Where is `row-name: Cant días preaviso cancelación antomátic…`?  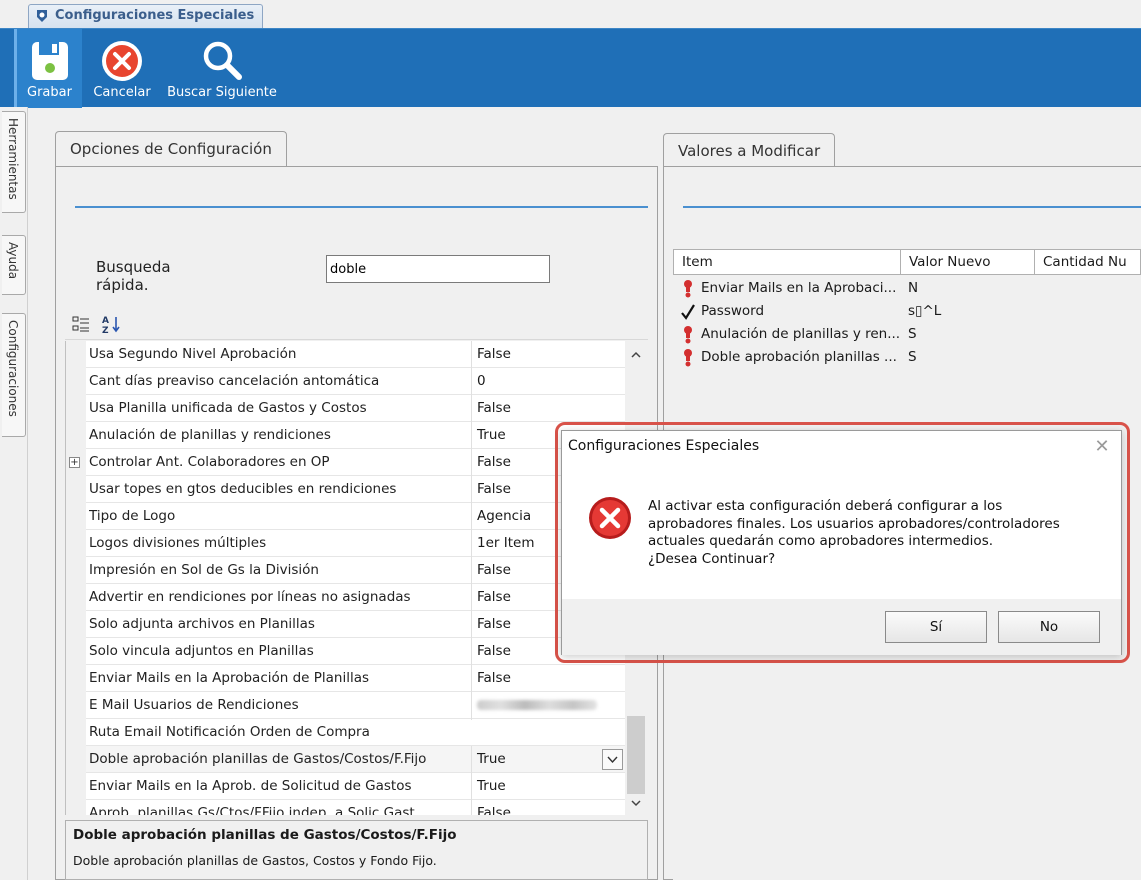 row-name: Cant días preaviso cancelación antomátic… is located at coordinates (234, 381).